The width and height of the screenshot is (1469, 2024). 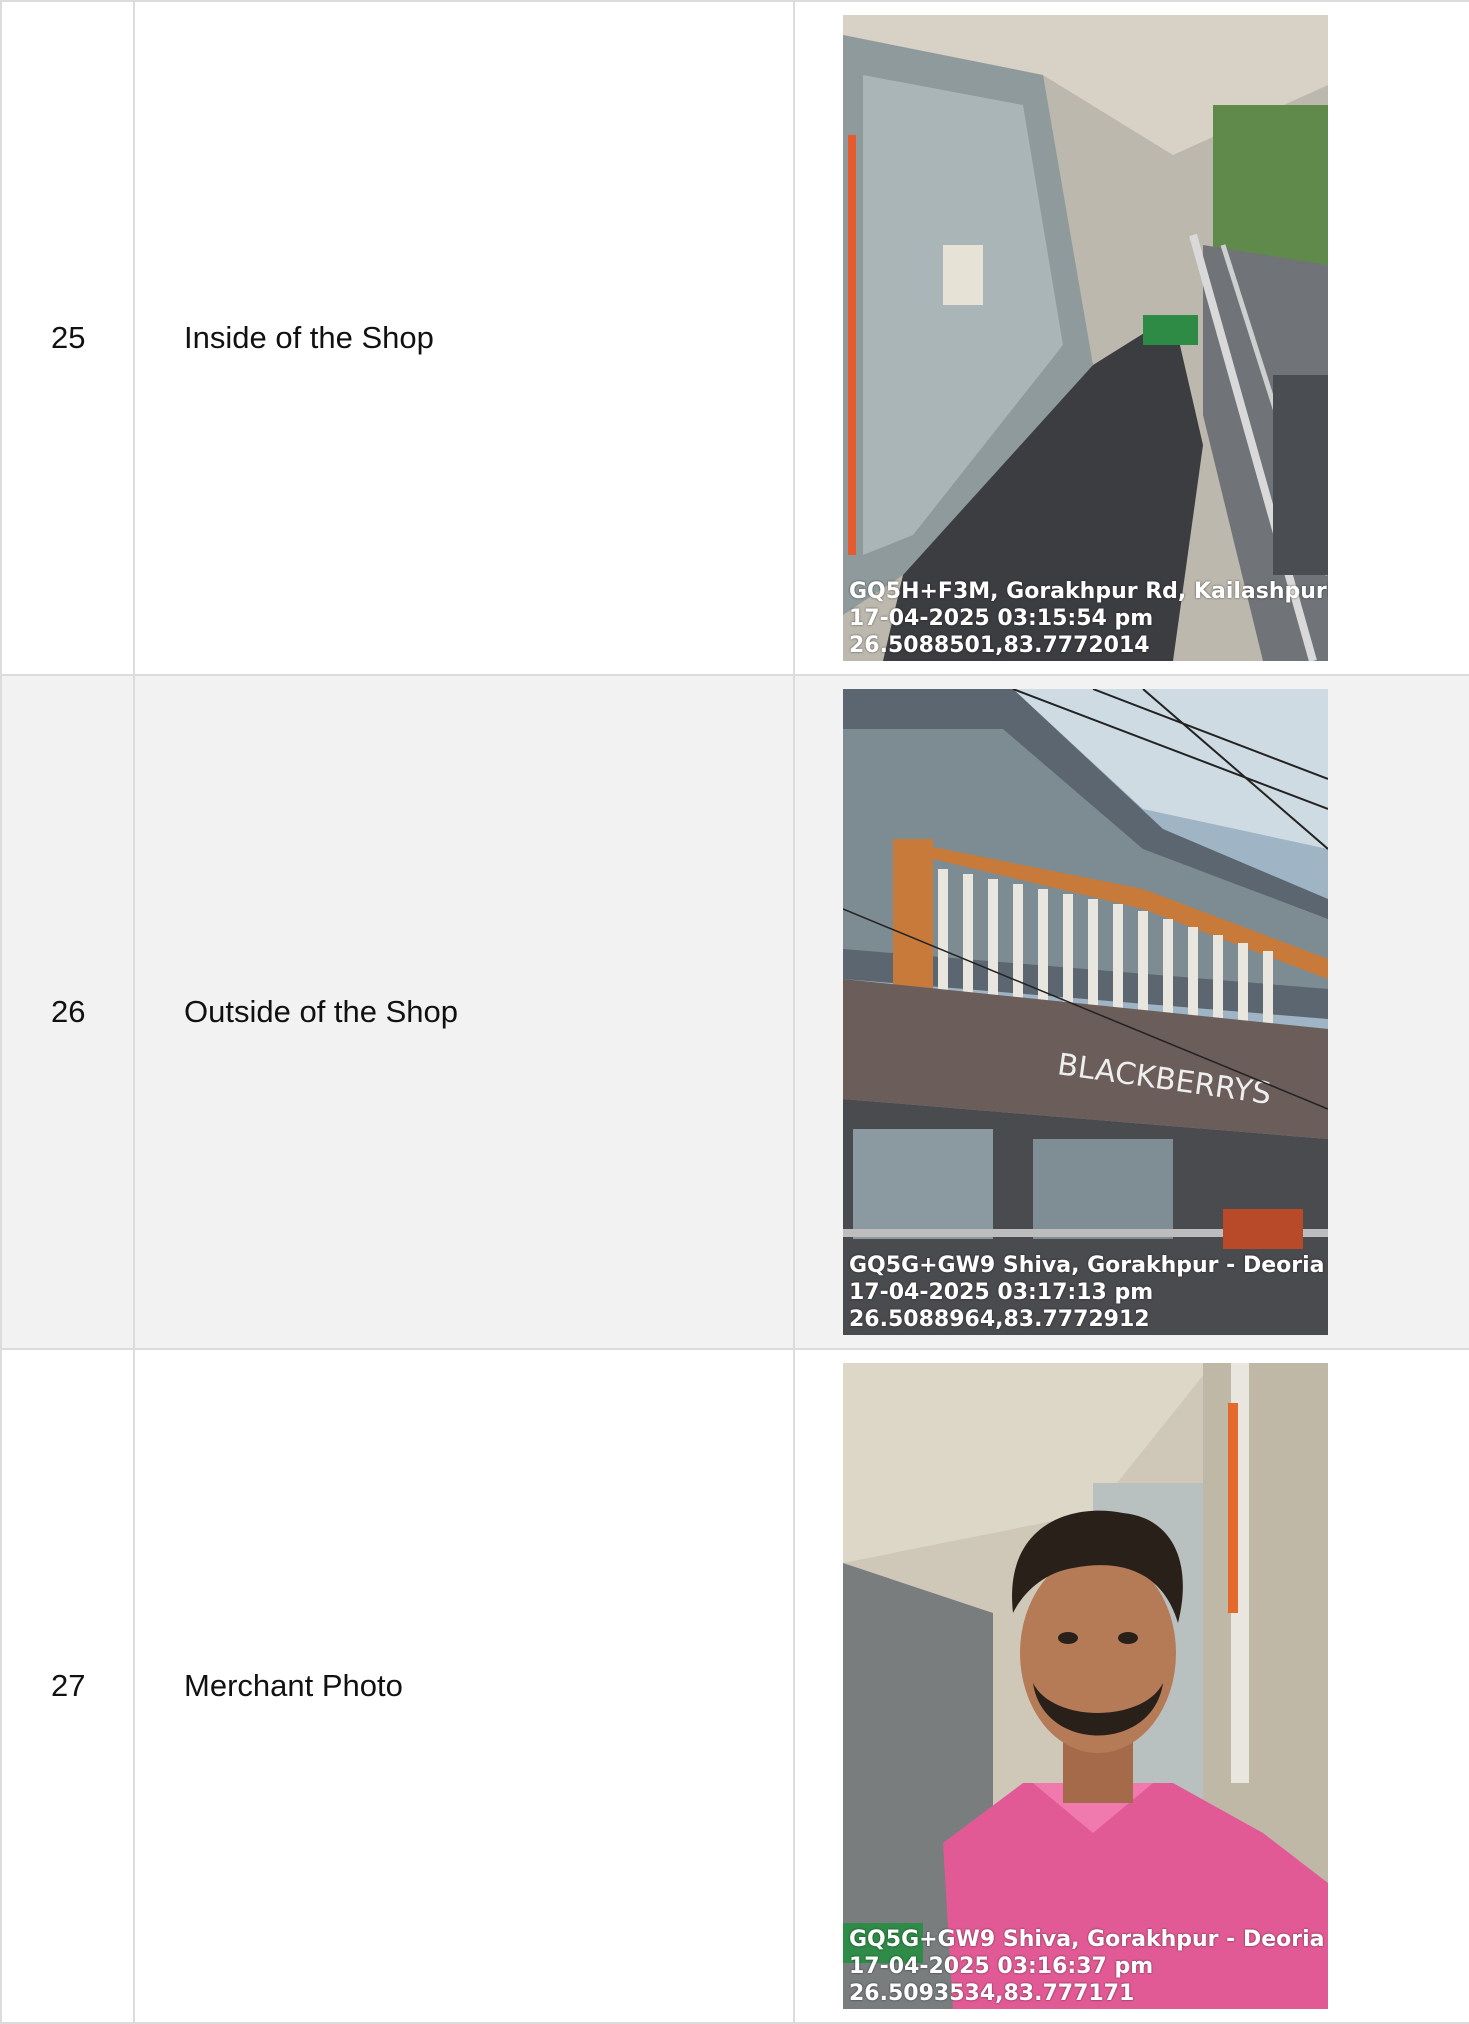 I want to click on stamp-coords: 26.5093534,83.777171, so click(x=992, y=1993).